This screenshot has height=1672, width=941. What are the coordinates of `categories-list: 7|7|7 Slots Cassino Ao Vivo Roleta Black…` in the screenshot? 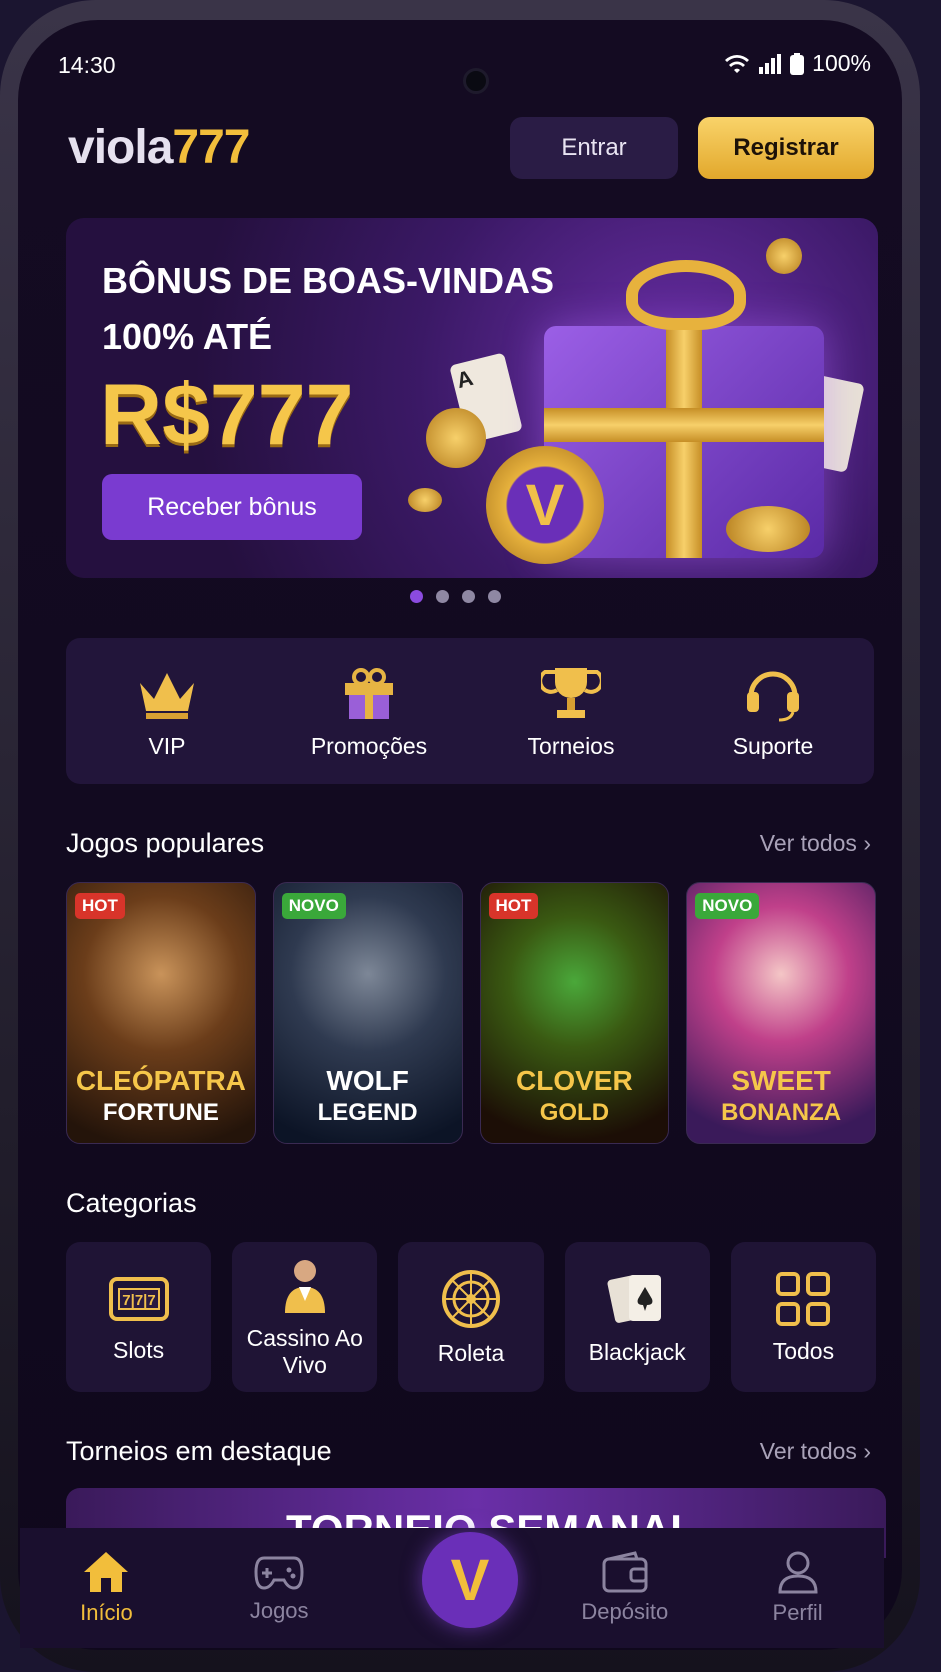 It's located at (471, 1317).